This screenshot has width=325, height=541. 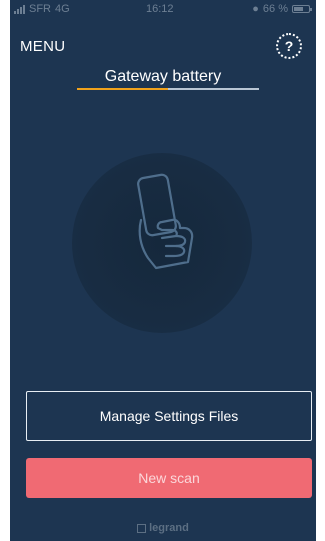 I want to click on help-button: ?, so click(x=289, y=46).